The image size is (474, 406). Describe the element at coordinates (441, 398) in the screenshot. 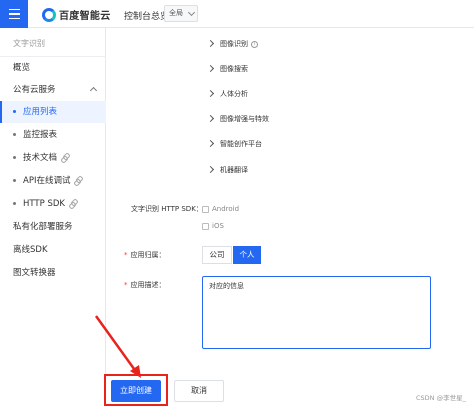

I see `watermark-text: CSDN @李世星_` at that location.